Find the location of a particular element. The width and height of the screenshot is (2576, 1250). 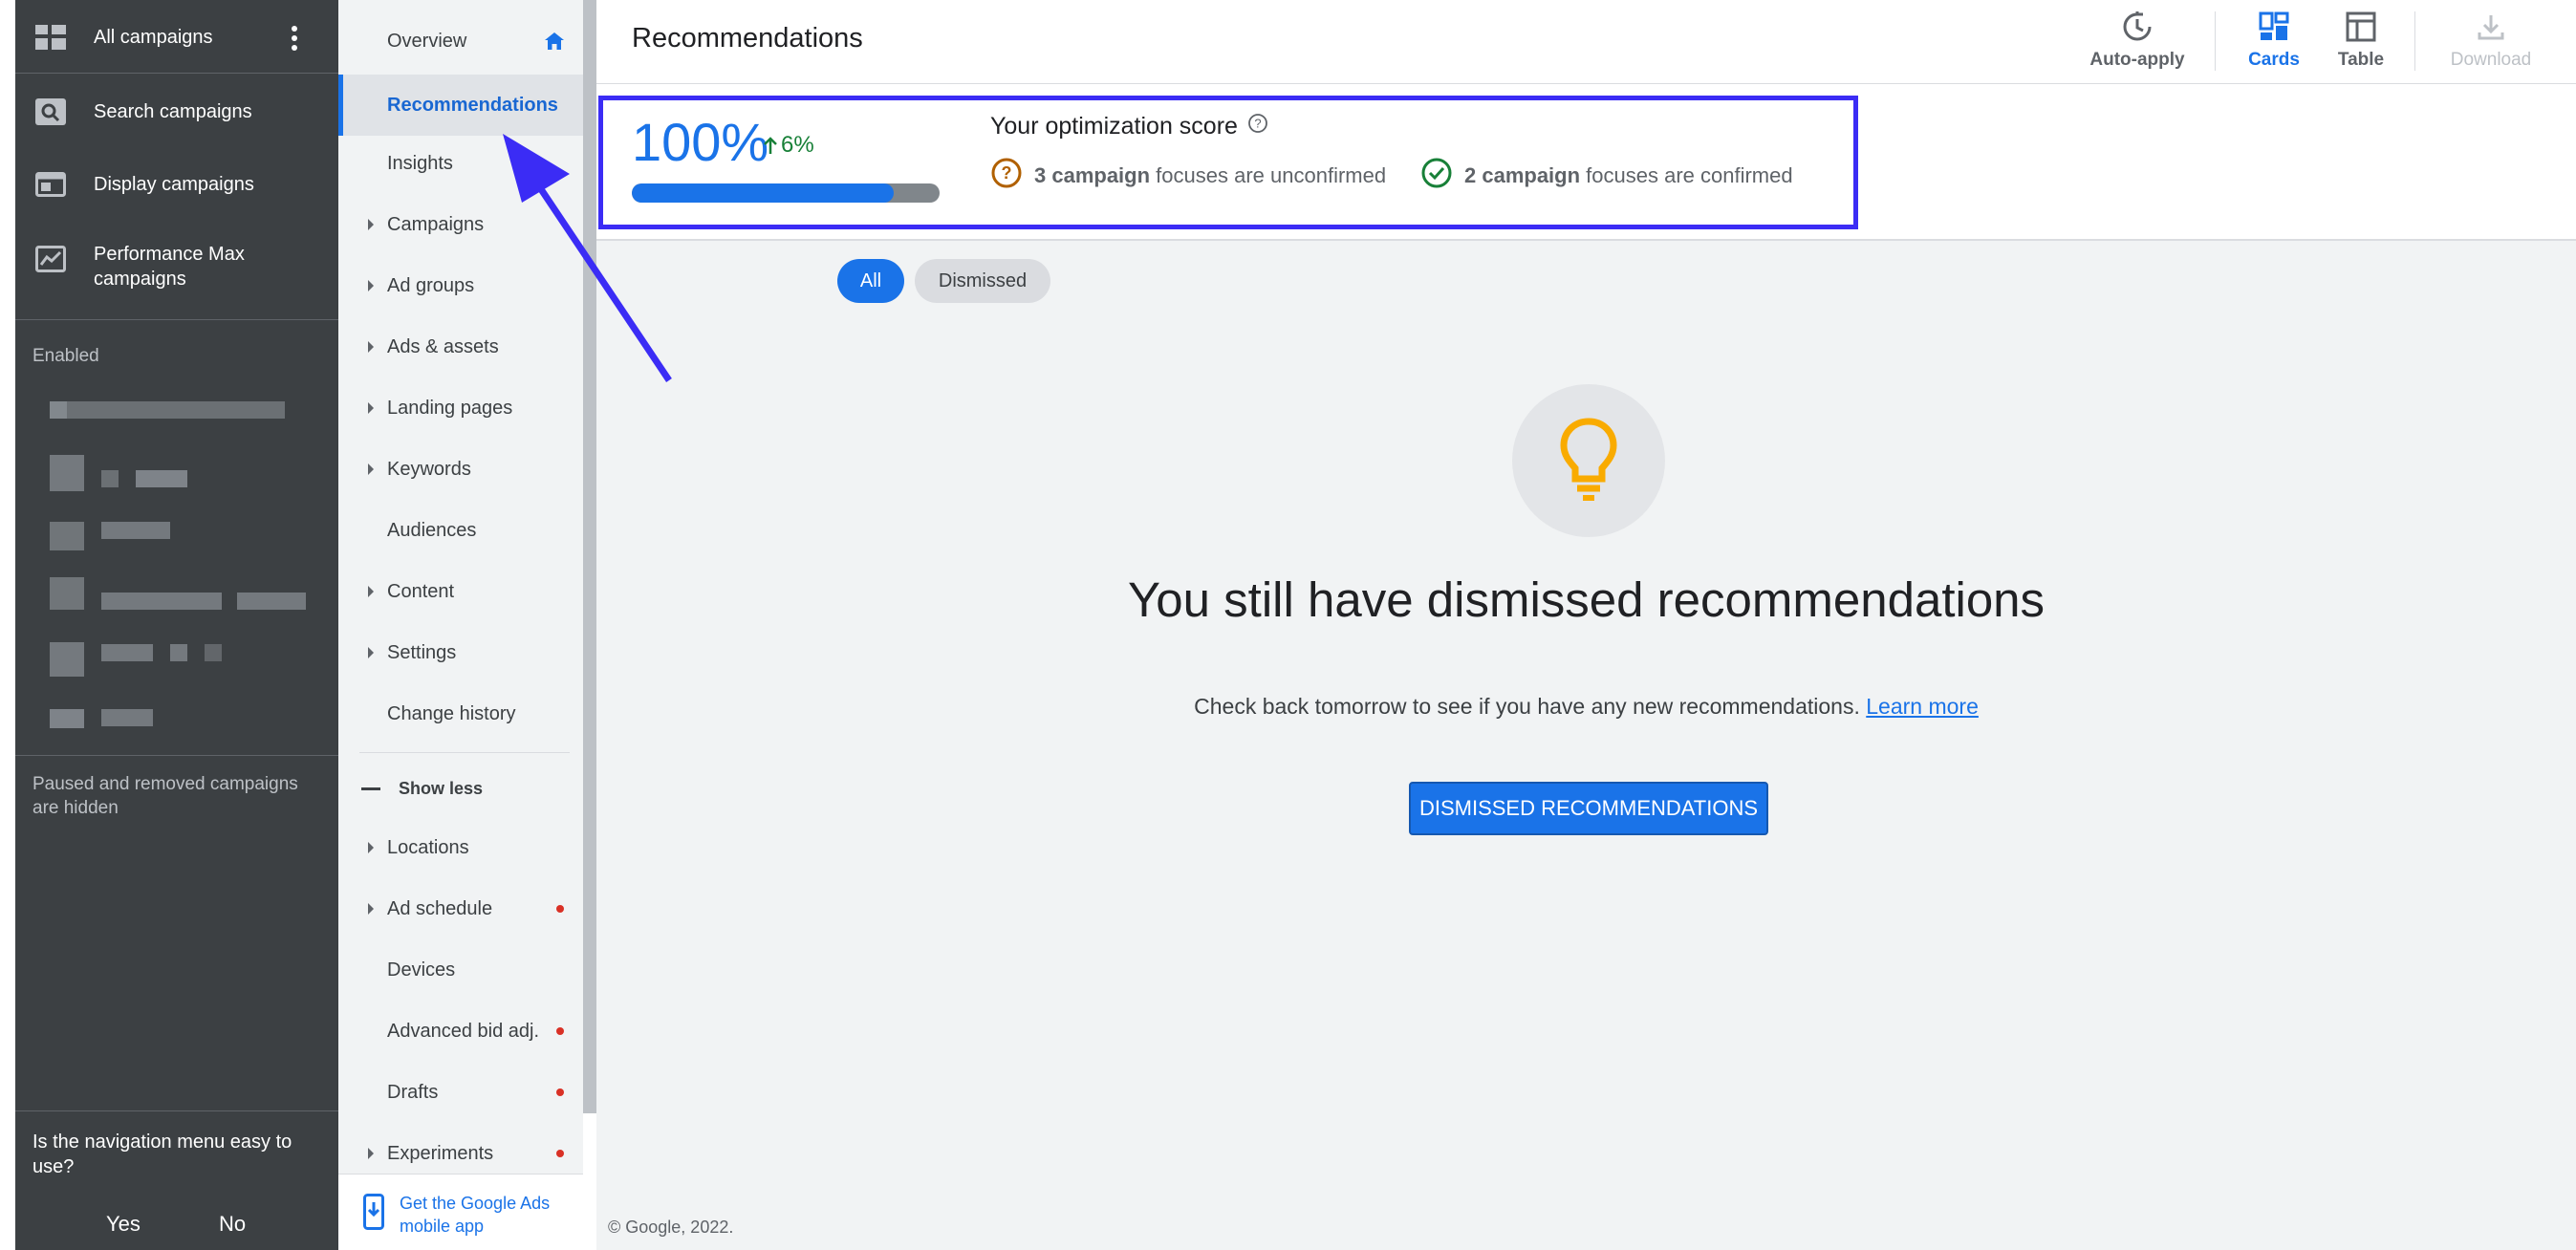

unconfirmed-text: focuses are unconfirmed is located at coordinates (1271, 175).